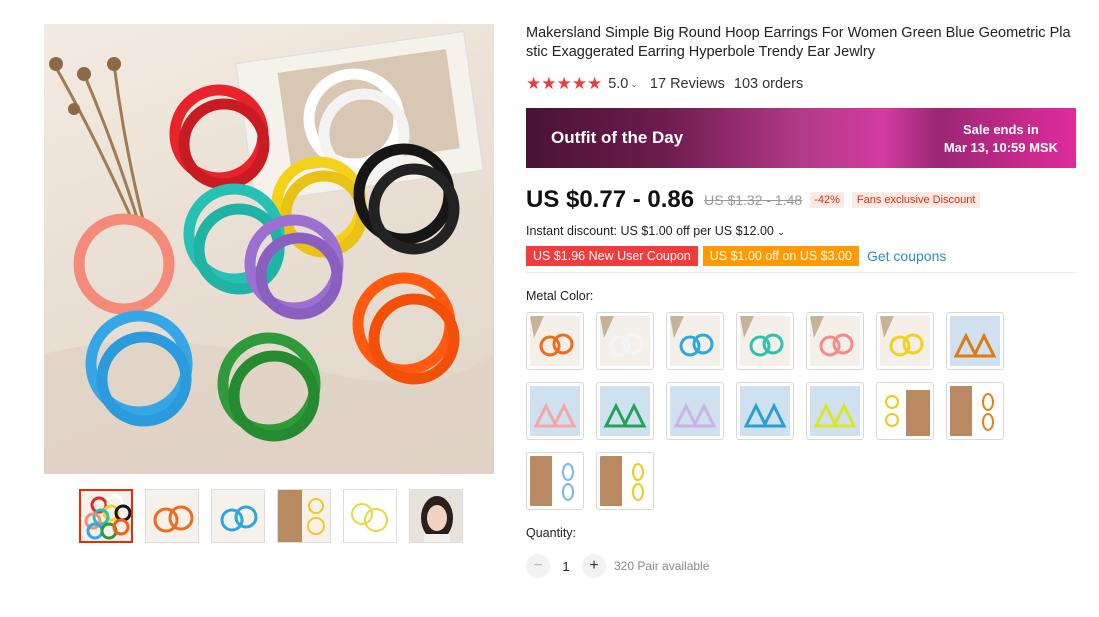 The height and width of the screenshot is (617, 1099). What do you see at coordinates (555, 415) in the screenshot?
I see `triangle-pink-icon` at bounding box center [555, 415].